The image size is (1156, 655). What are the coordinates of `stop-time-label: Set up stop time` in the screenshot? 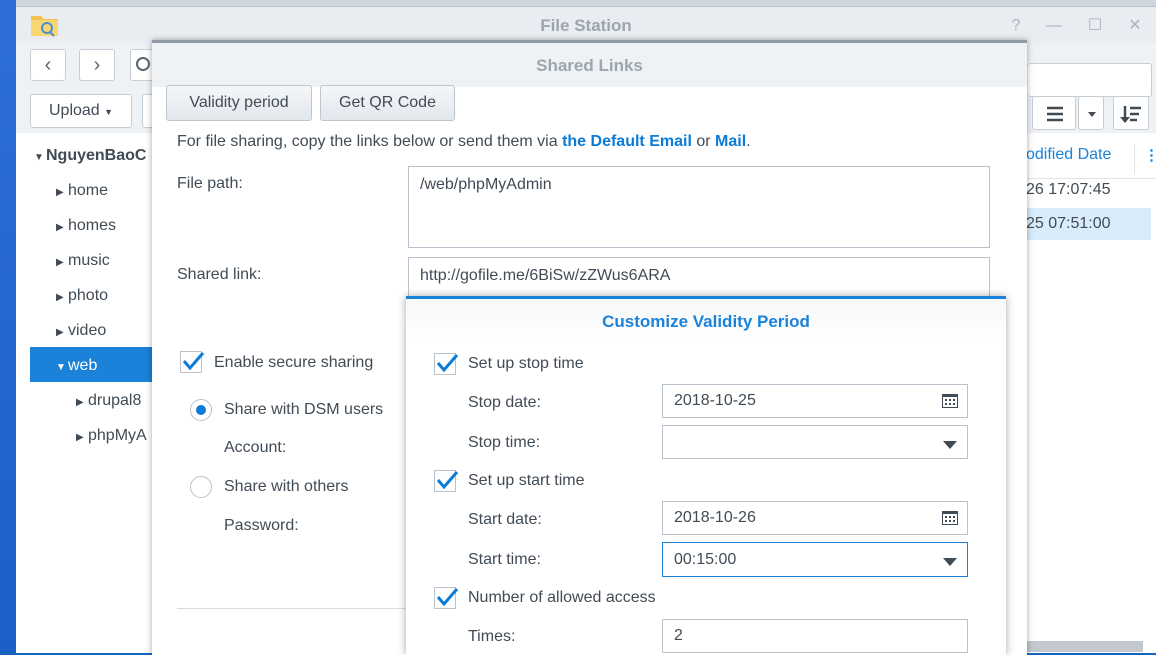 It's located at (526, 363).